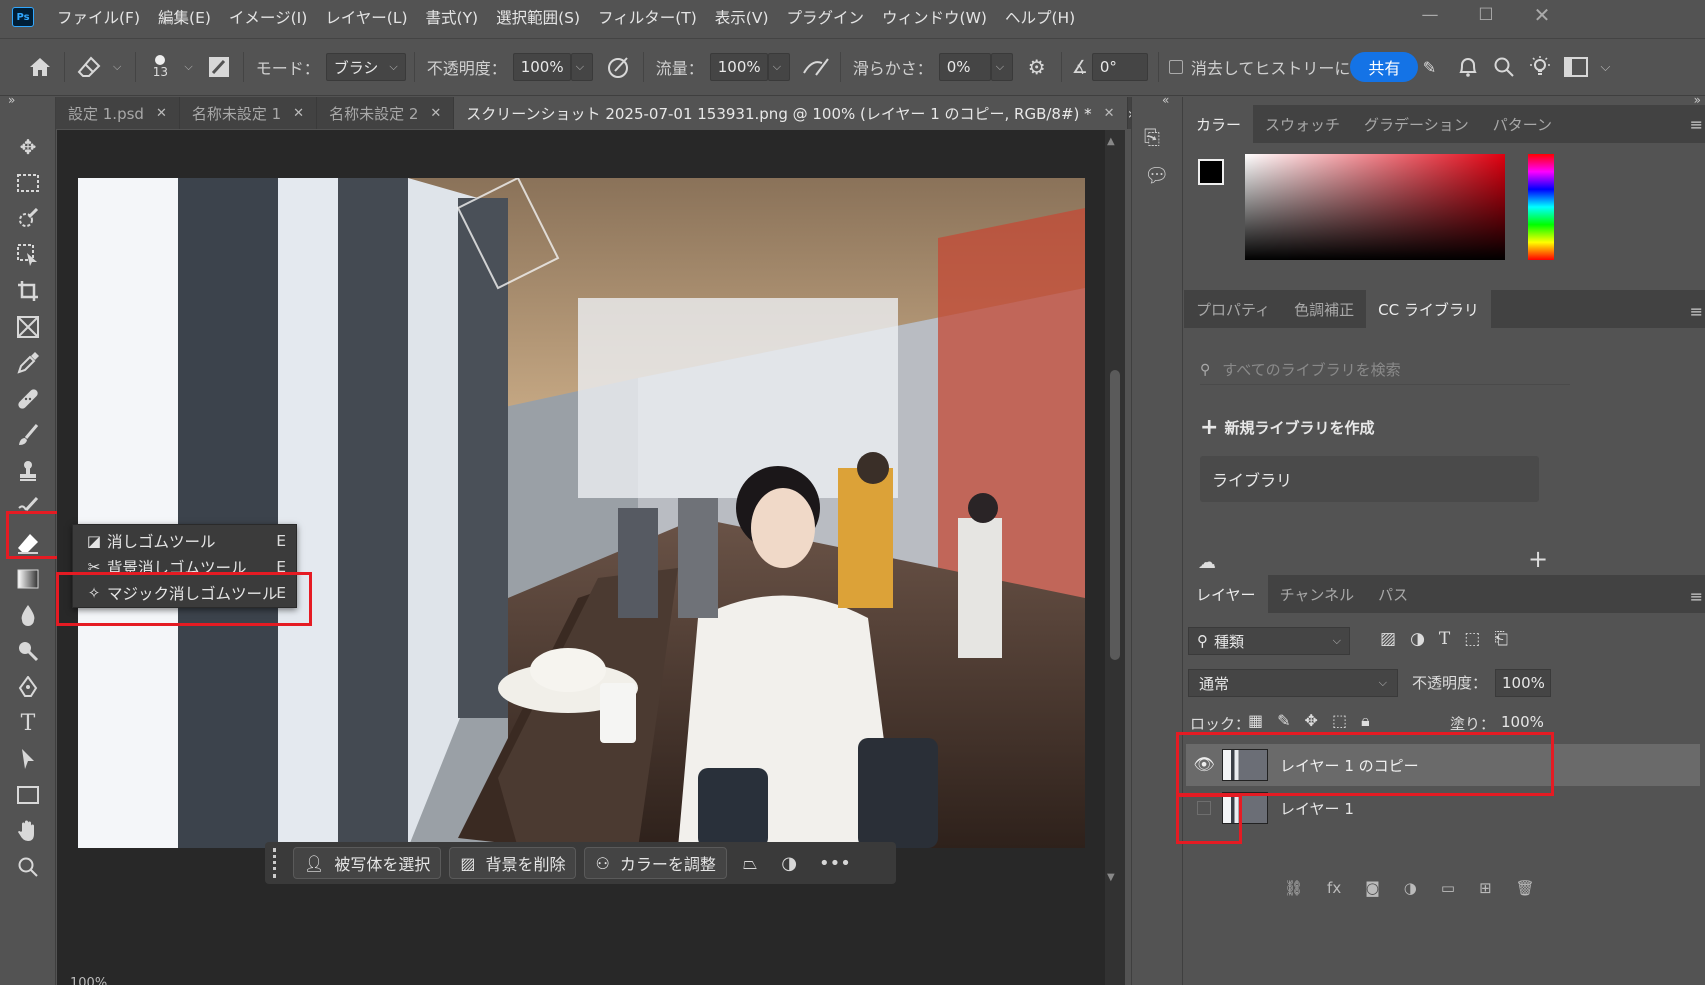 The image size is (1705, 985). What do you see at coordinates (28, 291) in the screenshot?
I see `crop-tool-icon` at bounding box center [28, 291].